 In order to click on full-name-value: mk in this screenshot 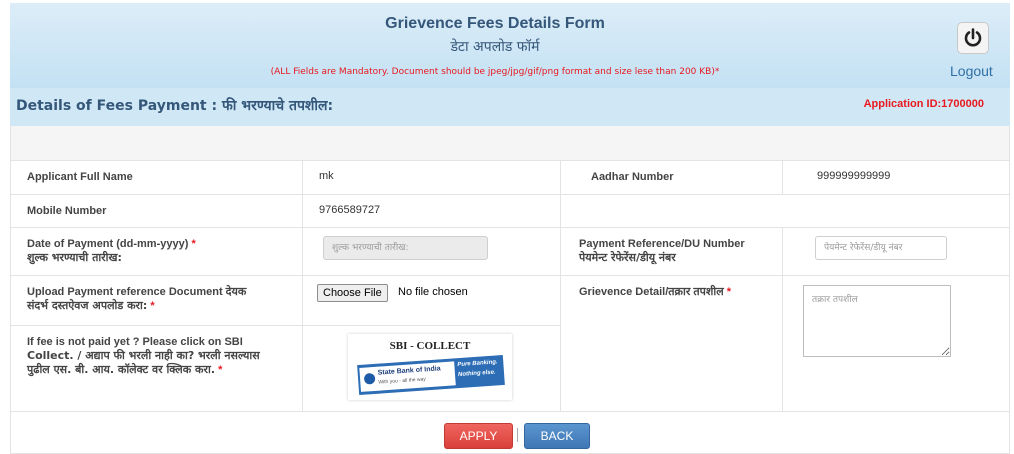, I will do `click(326, 176)`.